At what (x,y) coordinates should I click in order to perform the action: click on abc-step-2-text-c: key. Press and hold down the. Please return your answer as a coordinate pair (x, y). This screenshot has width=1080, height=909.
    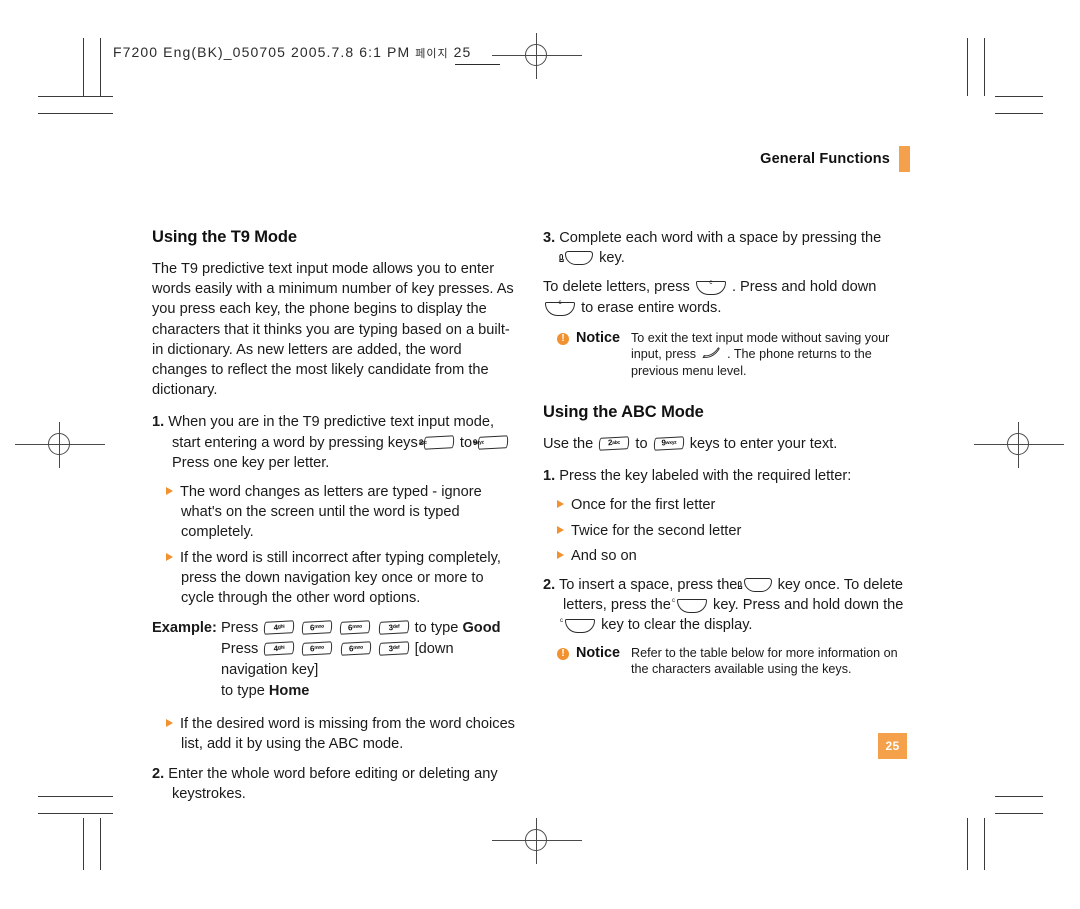
    Looking at the image, I should click on (808, 605).